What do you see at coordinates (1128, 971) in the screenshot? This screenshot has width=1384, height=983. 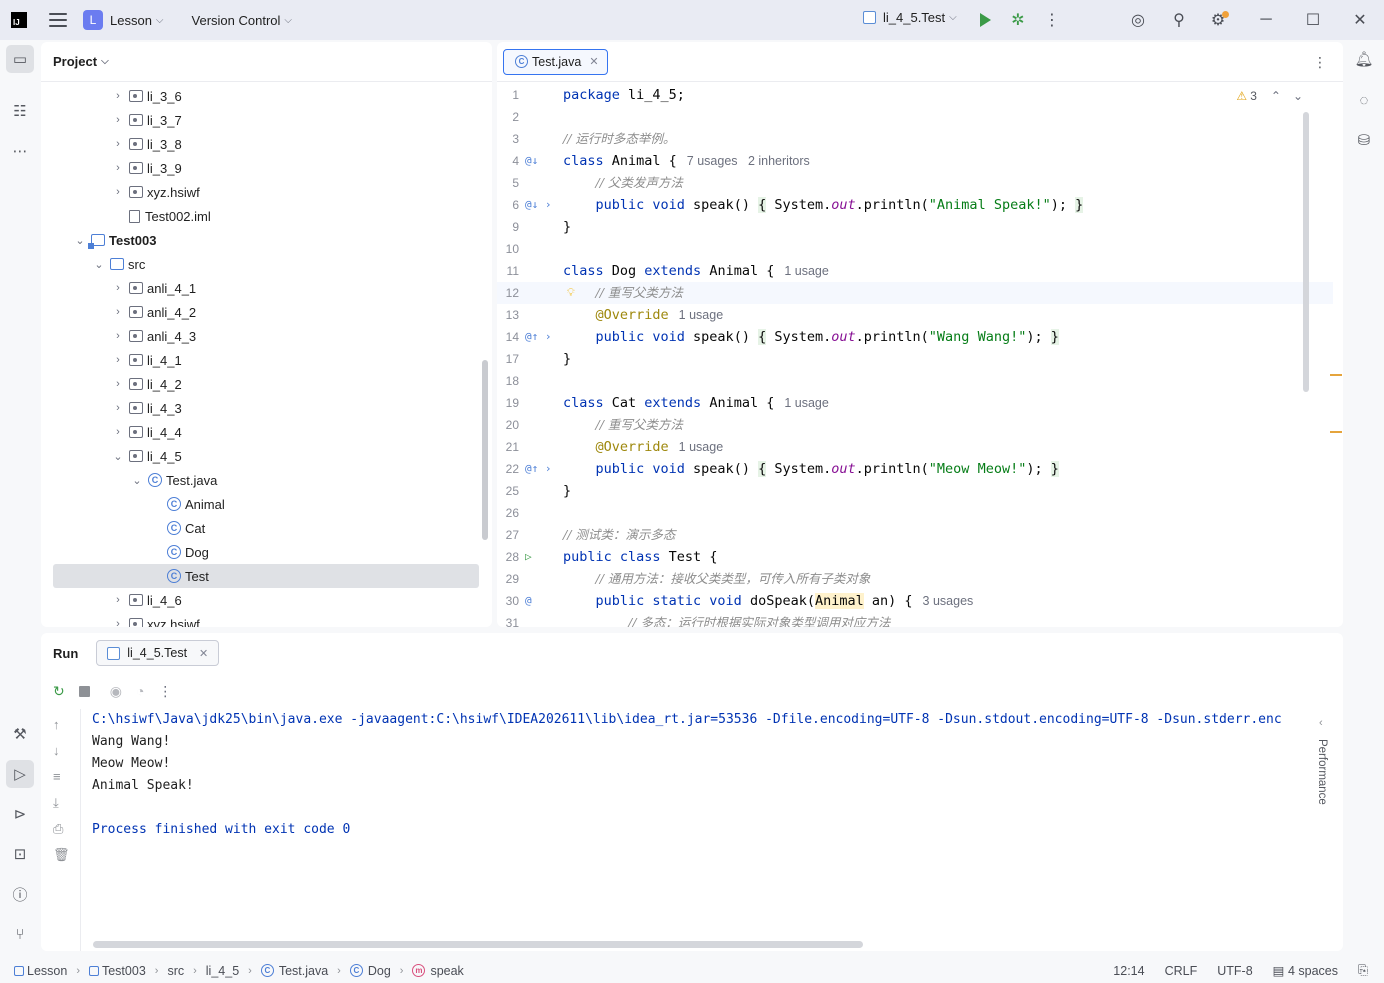 I see `caret-position: 12:14` at bounding box center [1128, 971].